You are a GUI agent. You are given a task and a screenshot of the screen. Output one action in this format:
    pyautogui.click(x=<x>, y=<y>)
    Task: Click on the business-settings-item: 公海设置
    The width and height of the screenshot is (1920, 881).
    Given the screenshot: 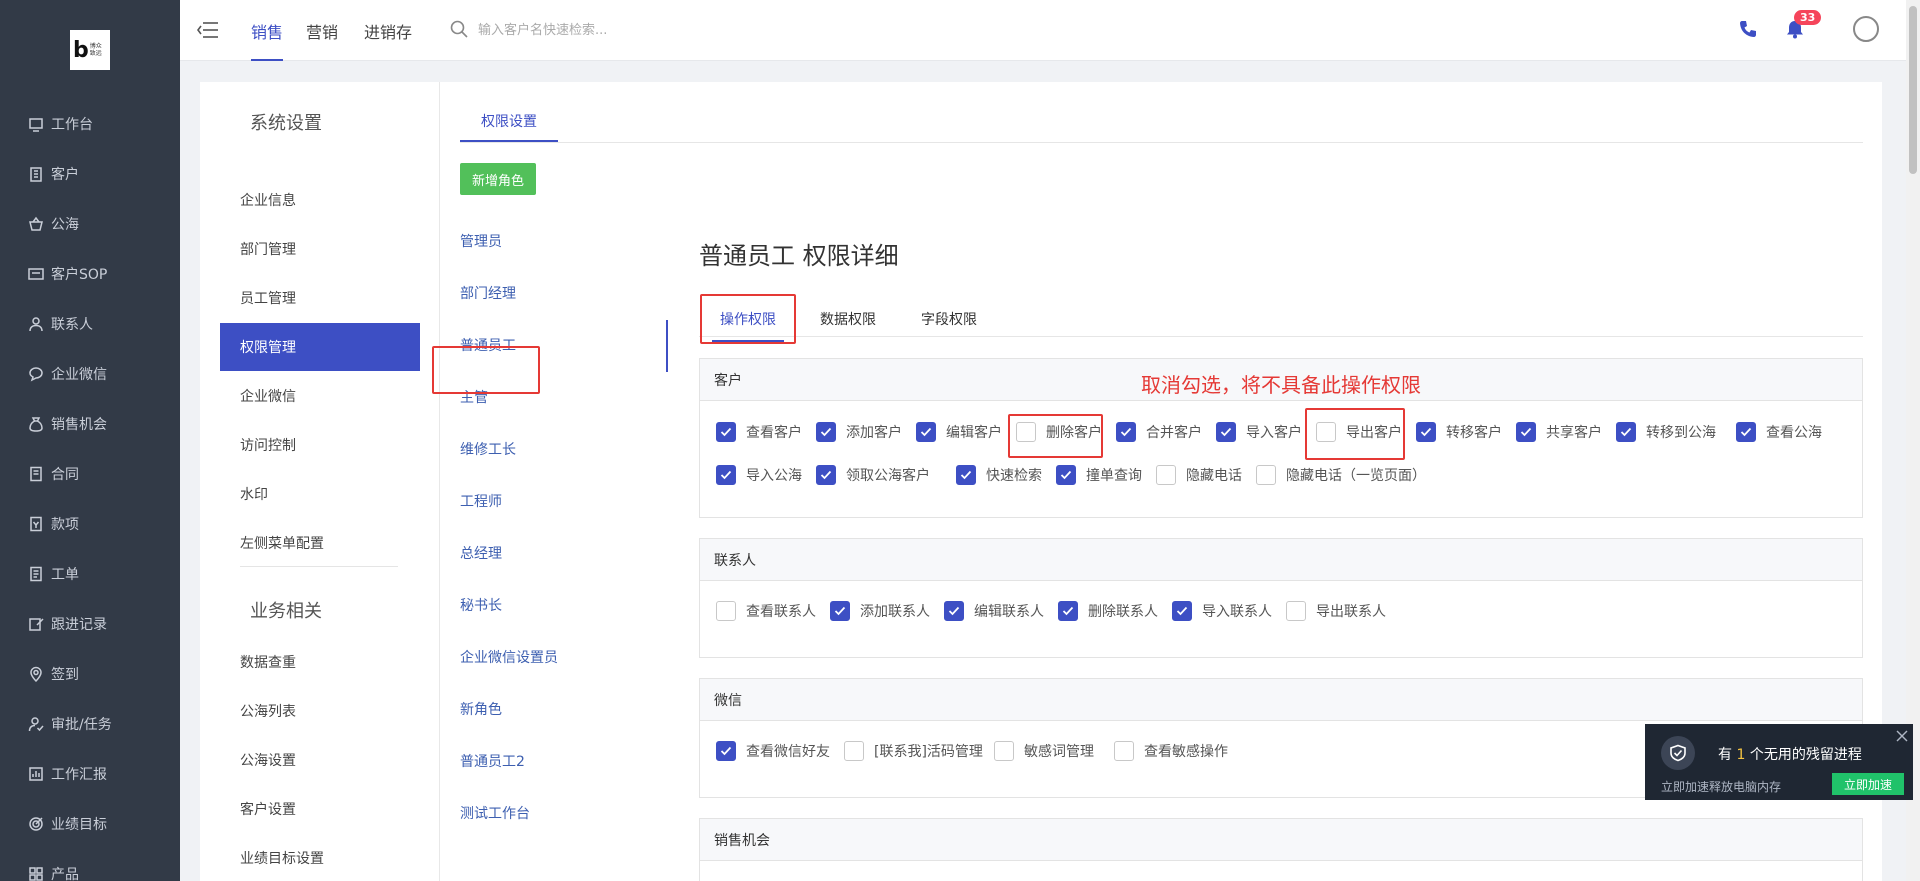 What is the action you would take?
    pyautogui.click(x=320, y=760)
    